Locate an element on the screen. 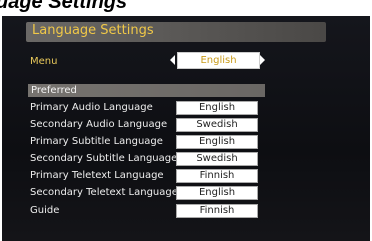 The image size is (372, 241). section-header-label: Preferred is located at coordinates (54, 90).